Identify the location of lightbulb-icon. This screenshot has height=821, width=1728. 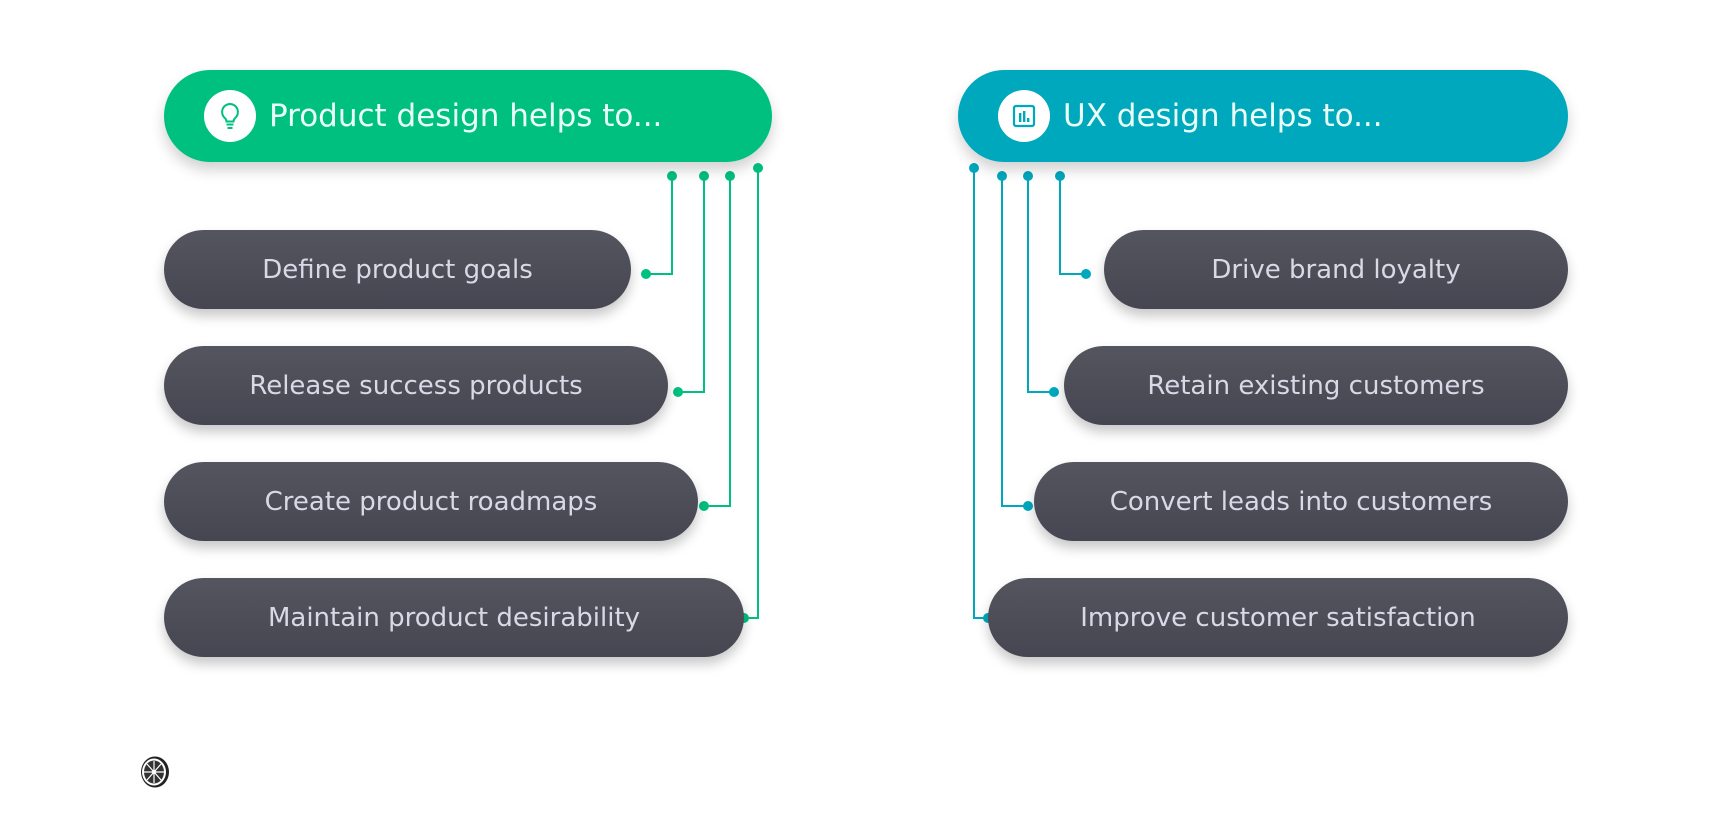
(230, 116).